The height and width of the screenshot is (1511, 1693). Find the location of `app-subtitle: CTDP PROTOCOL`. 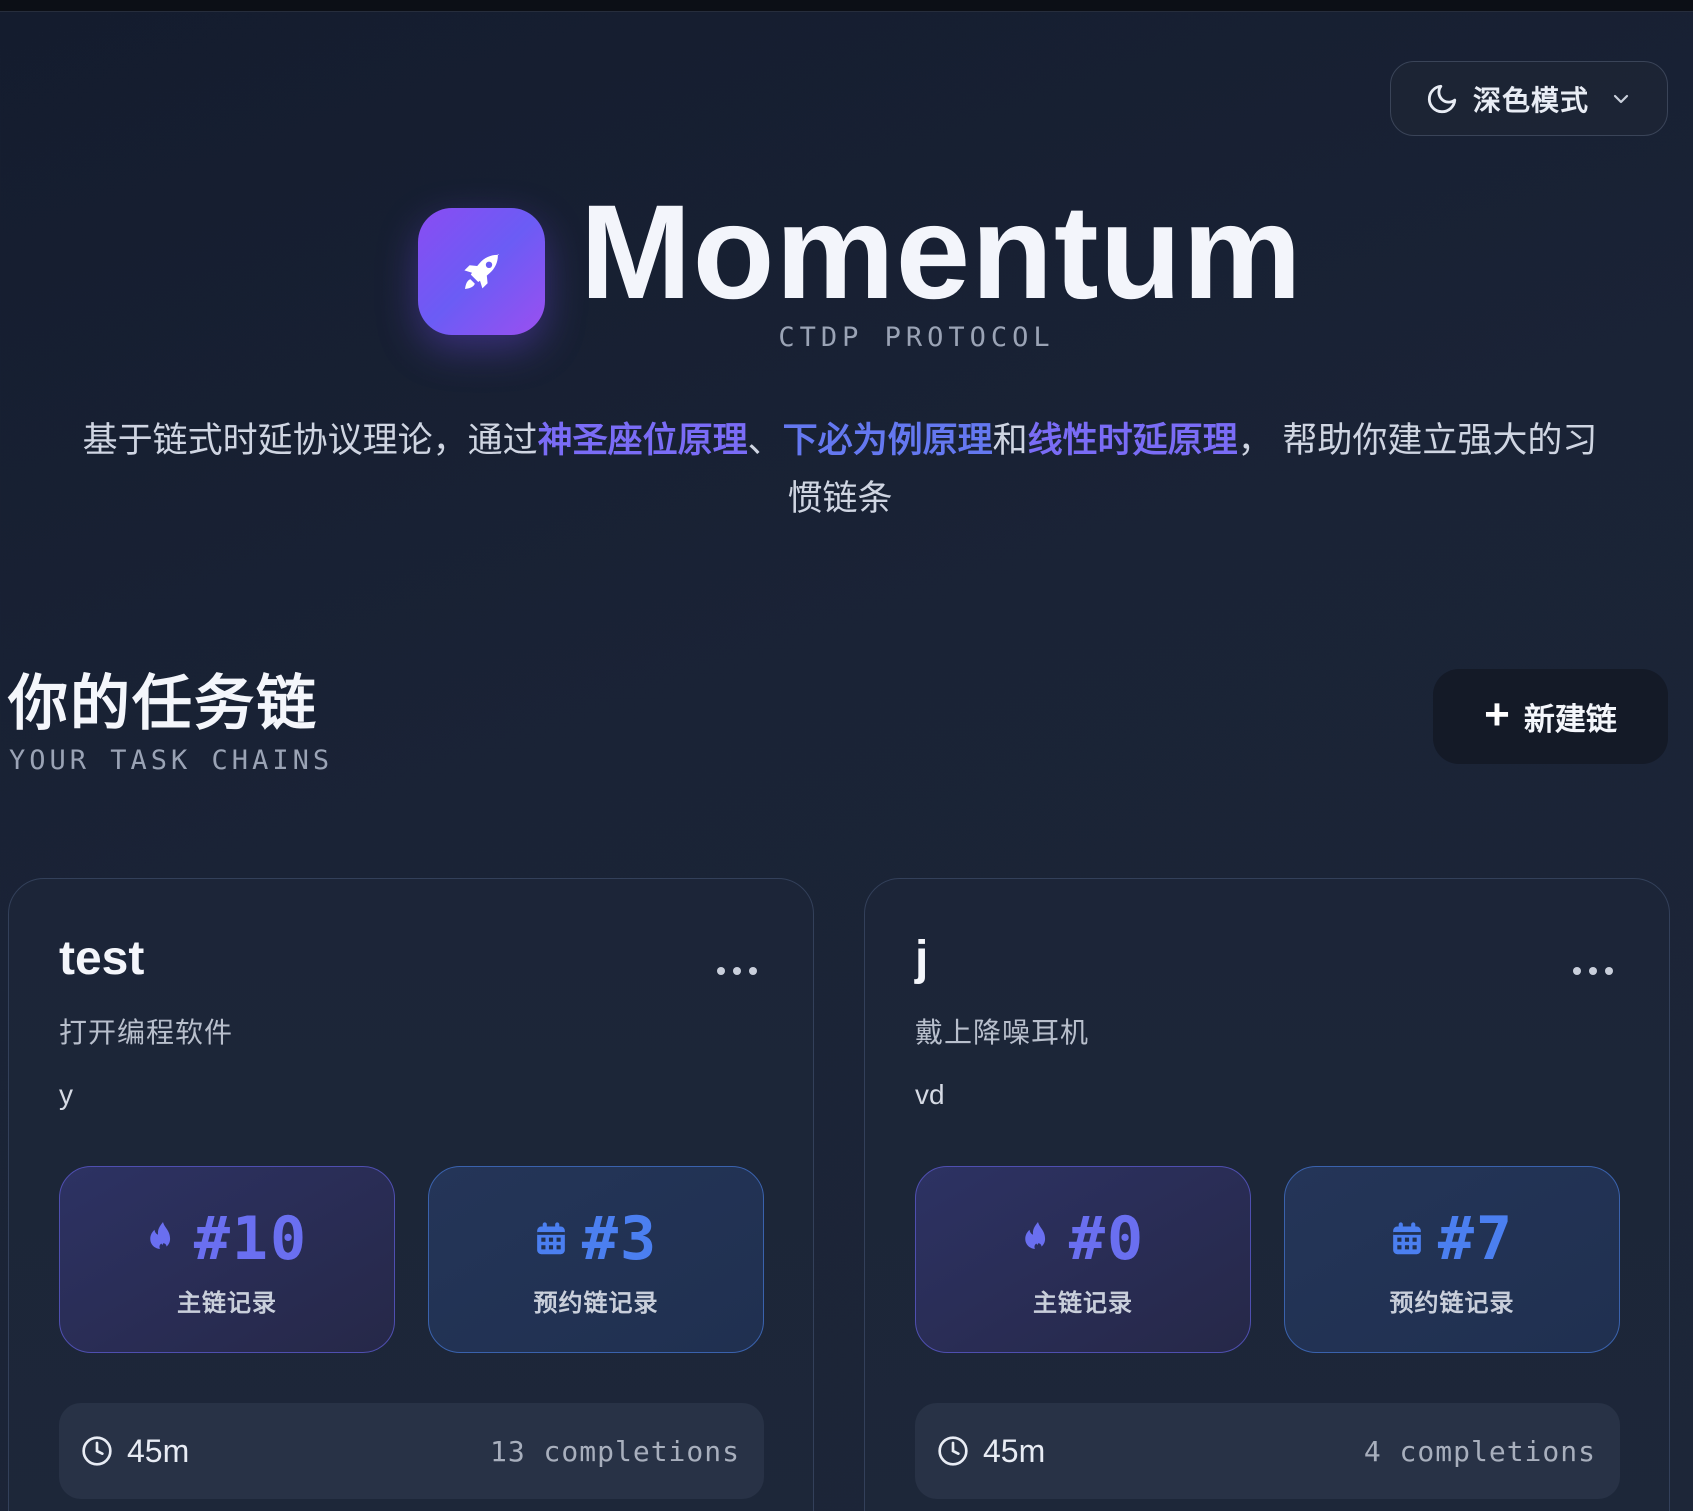

app-subtitle: CTDP PROTOCOL is located at coordinates (916, 337).